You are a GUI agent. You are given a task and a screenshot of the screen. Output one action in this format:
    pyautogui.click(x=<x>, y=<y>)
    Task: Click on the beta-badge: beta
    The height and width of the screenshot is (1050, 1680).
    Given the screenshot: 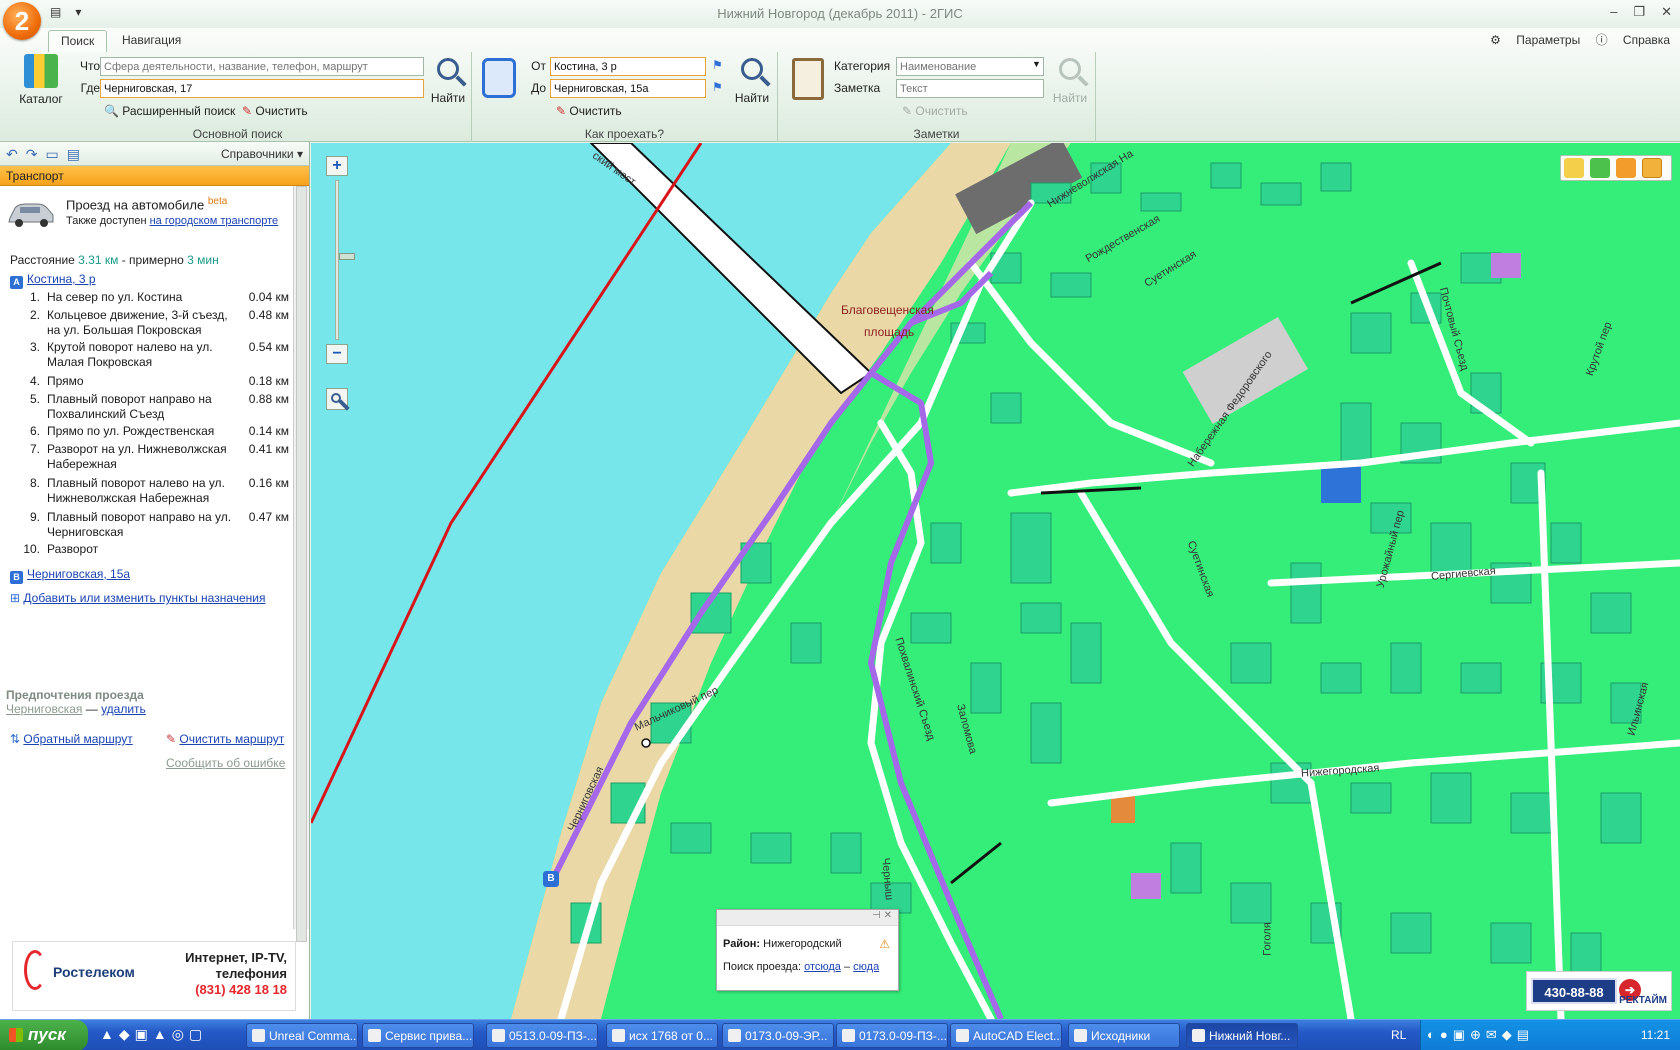 What is the action you would take?
    pyautogui.click(x=217, y=201)
    